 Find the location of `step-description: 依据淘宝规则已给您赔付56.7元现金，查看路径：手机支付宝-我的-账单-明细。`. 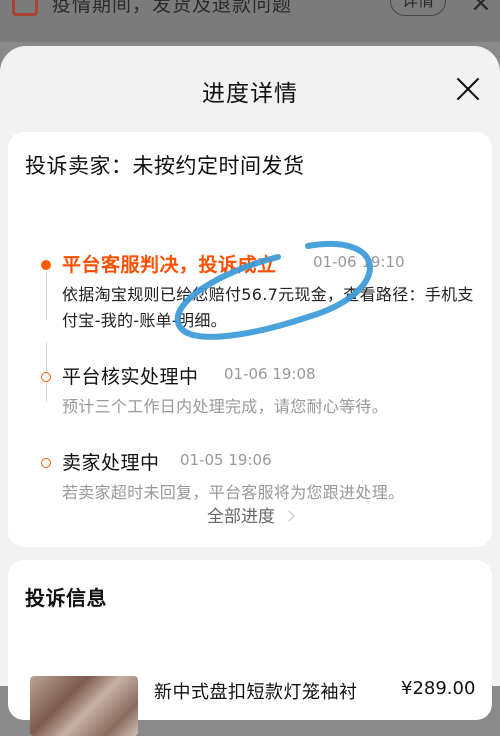

step-description: 依据淘宝规则已给您赔付56.7元现金，查看路径：手机支付宝-我的-账单-明细。 is located at coordinates (268, 307).